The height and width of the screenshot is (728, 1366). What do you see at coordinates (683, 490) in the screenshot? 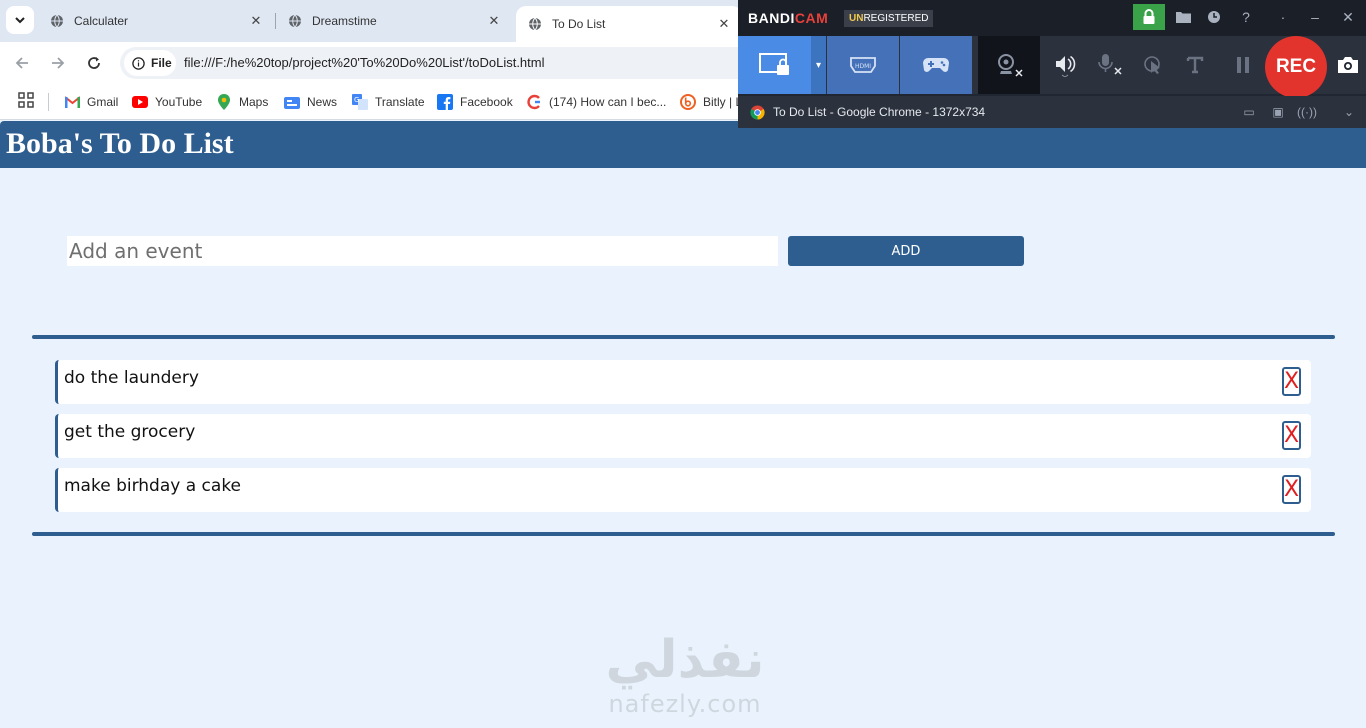
I see `todo-item: make birhday a cake X` at bounding box center [683, 490].